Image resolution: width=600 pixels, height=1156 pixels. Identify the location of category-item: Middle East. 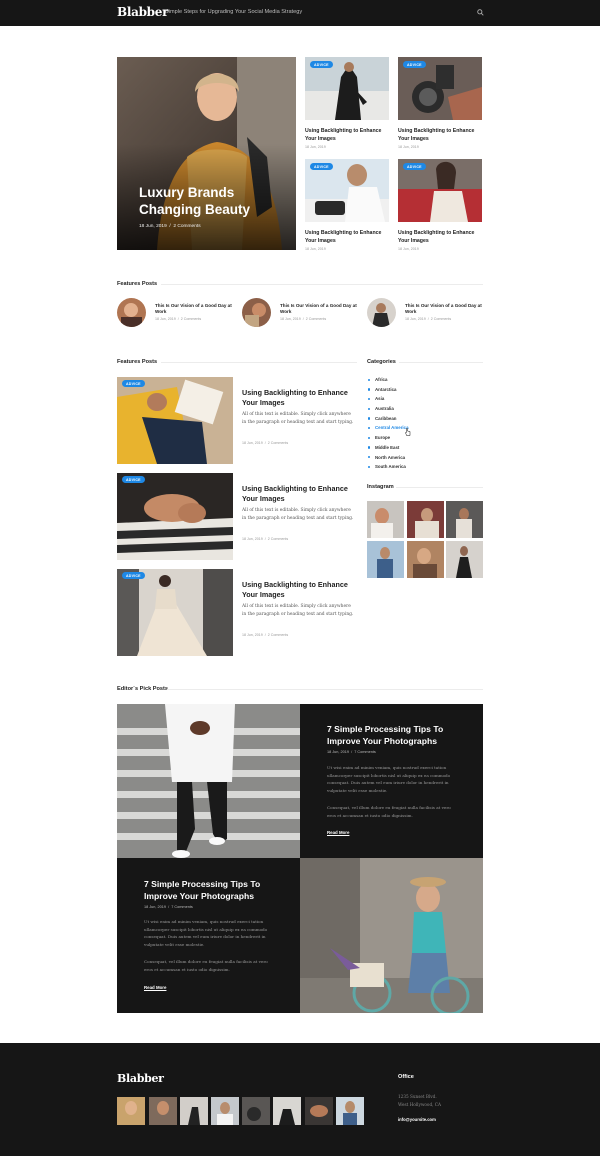
(425, 448).